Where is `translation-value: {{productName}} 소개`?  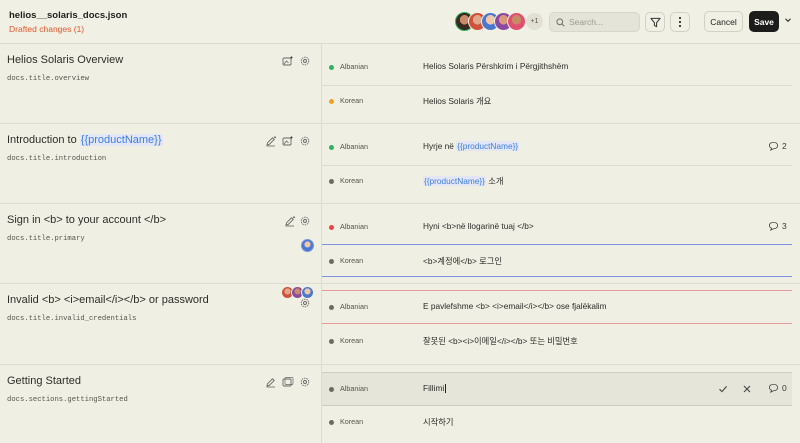
translation-value: {{productName}} 소개 is located at coordinates (463, 181).